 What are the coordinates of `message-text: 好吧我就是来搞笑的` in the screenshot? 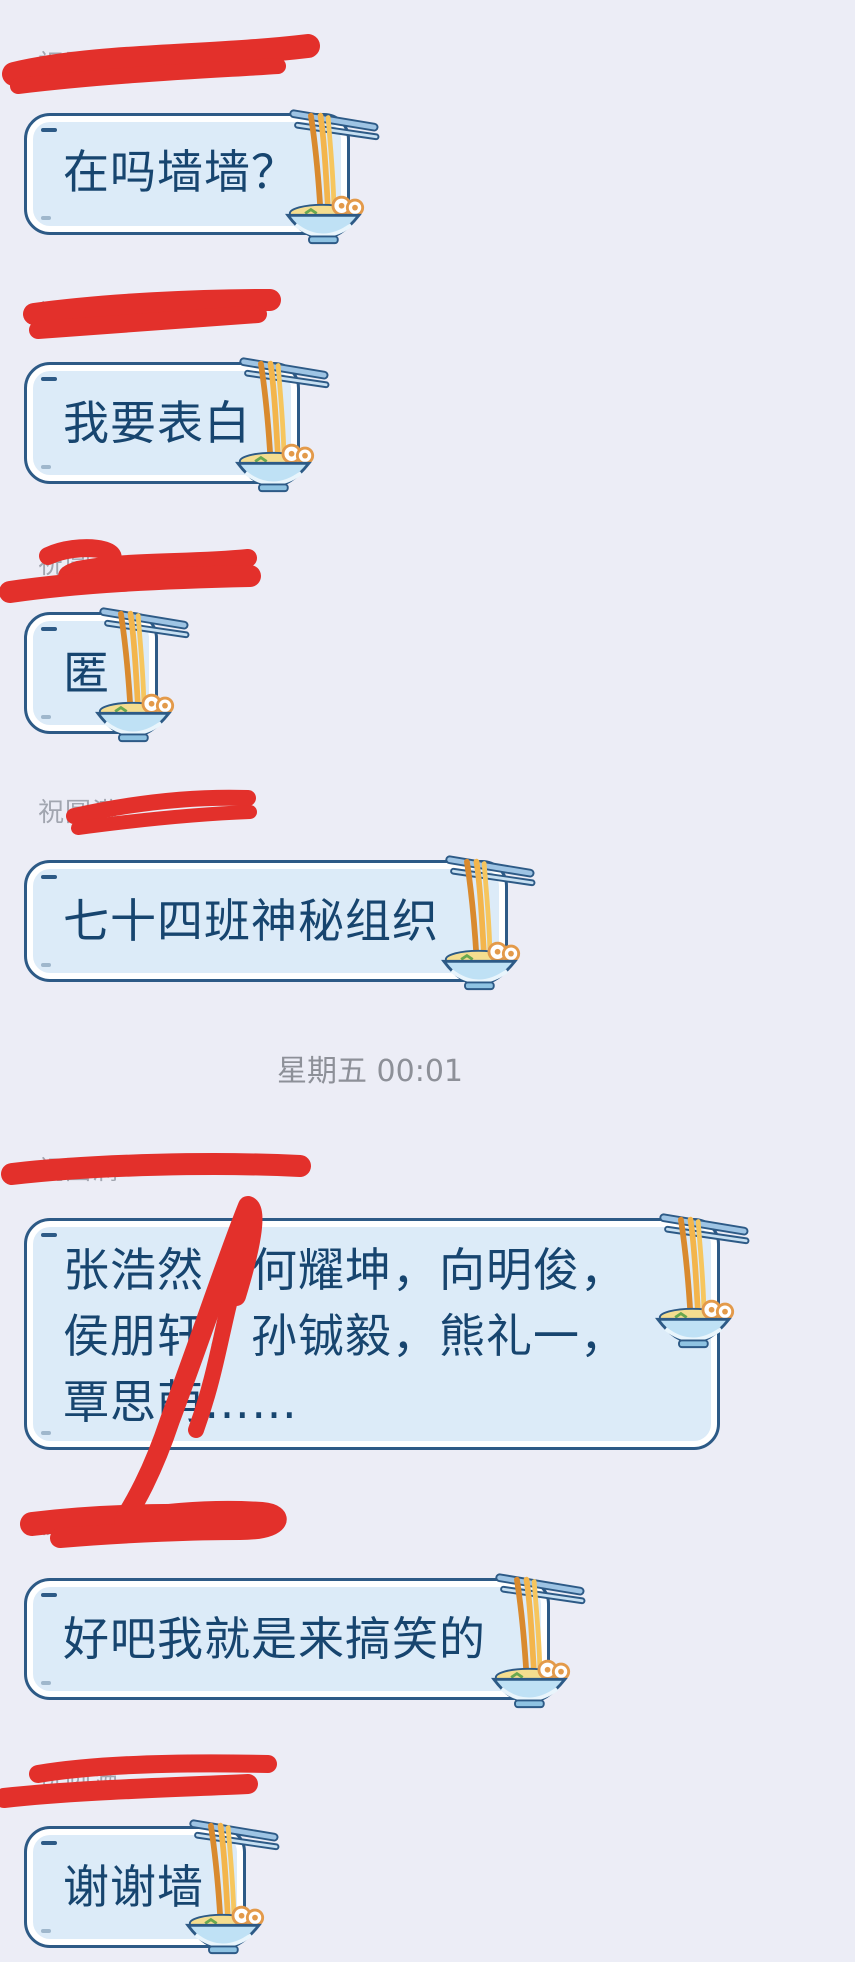 It's located at (274, 1639).